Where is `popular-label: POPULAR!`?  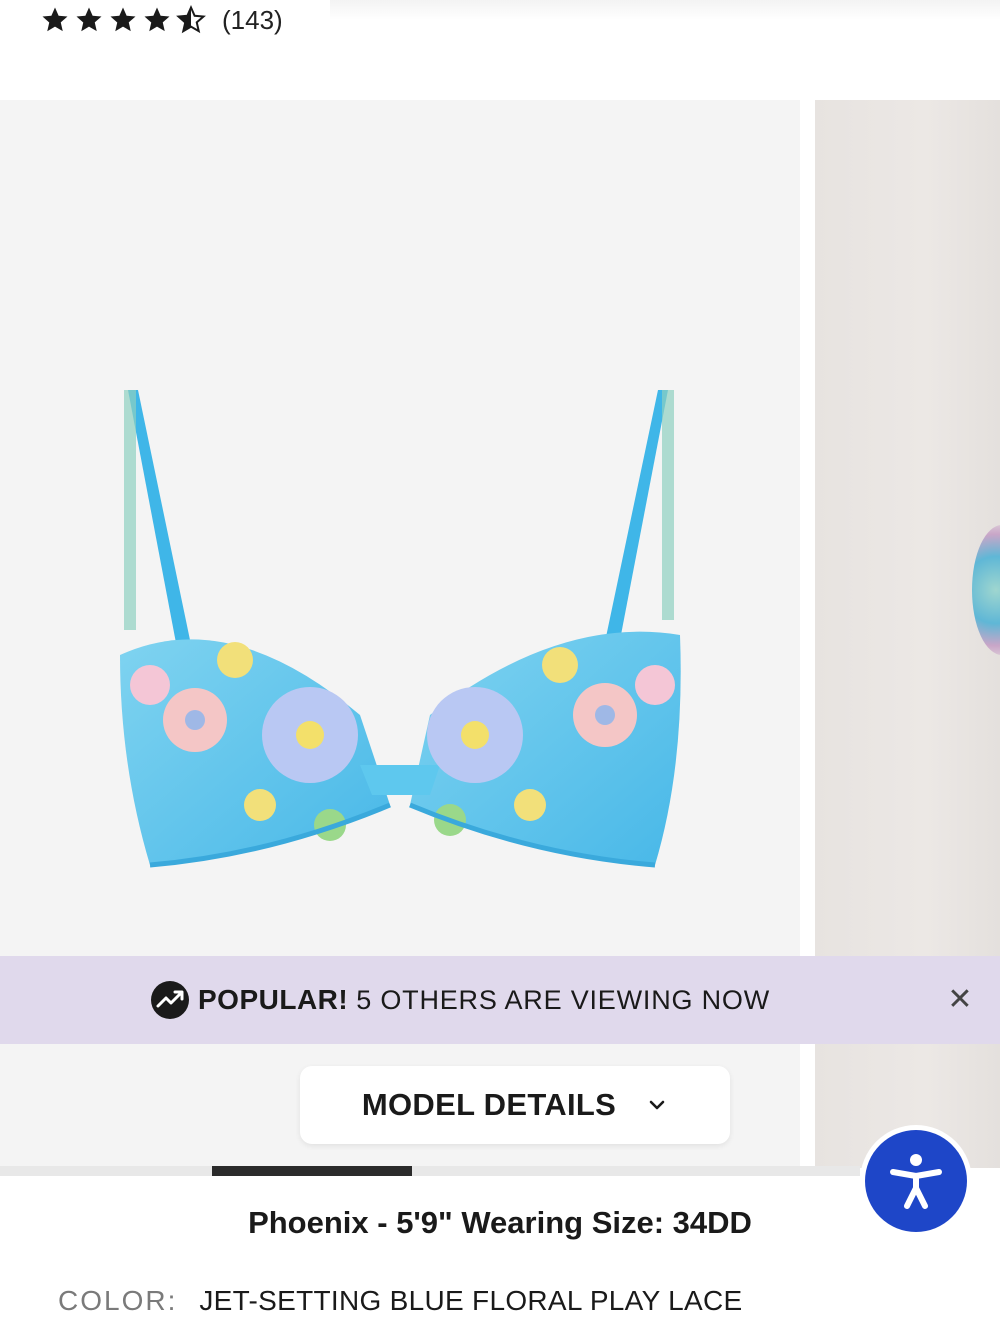 popular-label: POPULAR! is located at coordinates (273, 999).